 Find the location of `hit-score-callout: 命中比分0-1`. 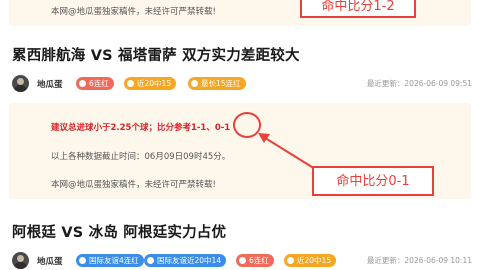

hit-score-callout: 命中比分0-1 is located at coordinates (373, 181).